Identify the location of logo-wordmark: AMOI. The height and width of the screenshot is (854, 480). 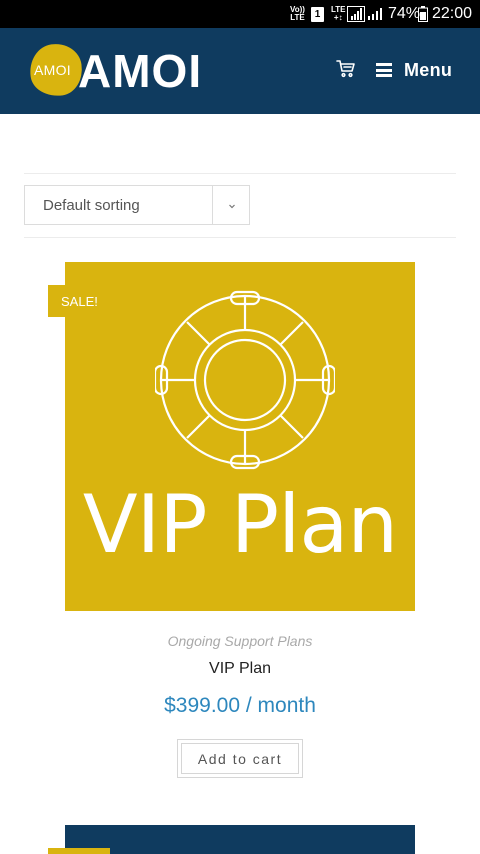
(140, 71).